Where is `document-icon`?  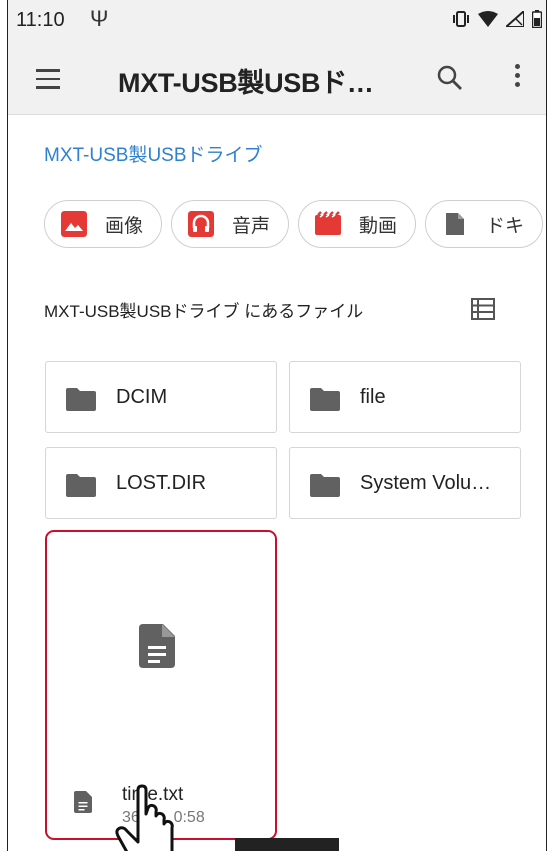
document-icon is located at coordinates (455, 224).